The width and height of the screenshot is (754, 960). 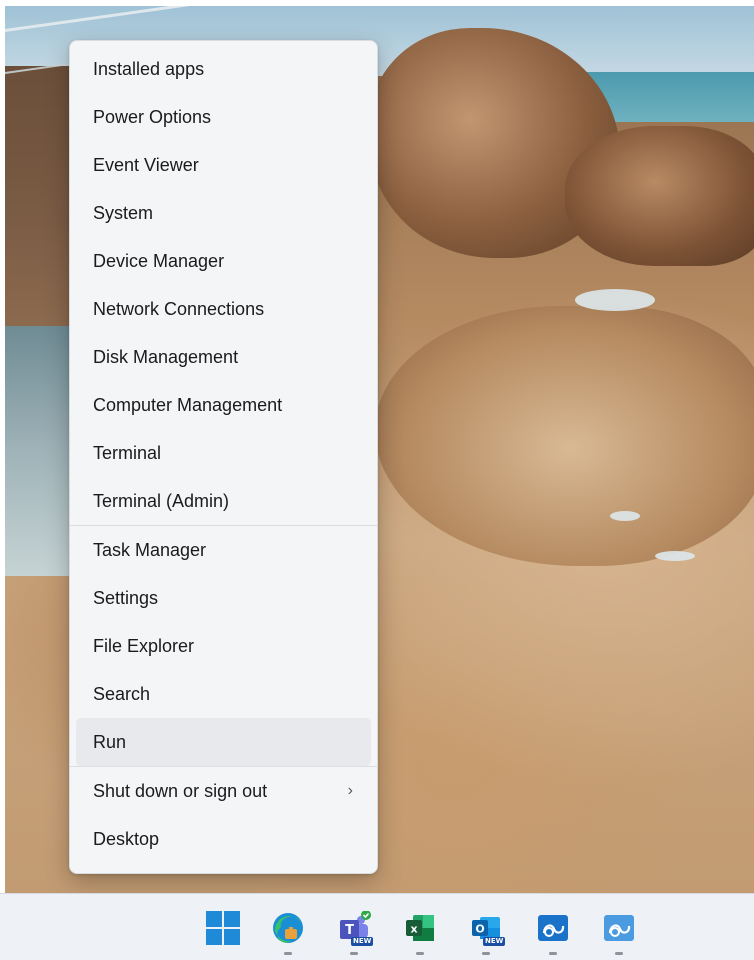 I want to click on microsoft-excel-icon: x, so click(x=420, y=928).